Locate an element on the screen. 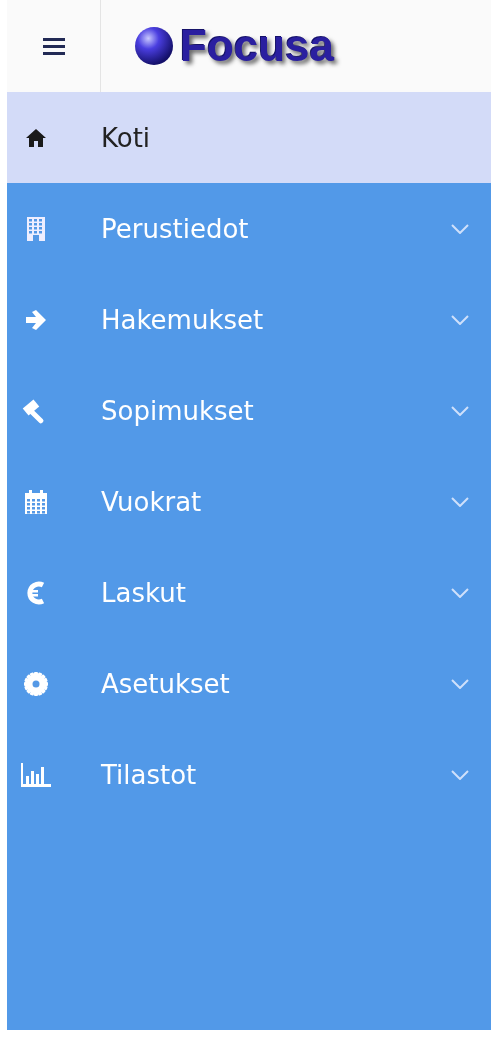 The image size is (491, 1047). menu-item: Vuokrat is located at coordinates (249, 501).